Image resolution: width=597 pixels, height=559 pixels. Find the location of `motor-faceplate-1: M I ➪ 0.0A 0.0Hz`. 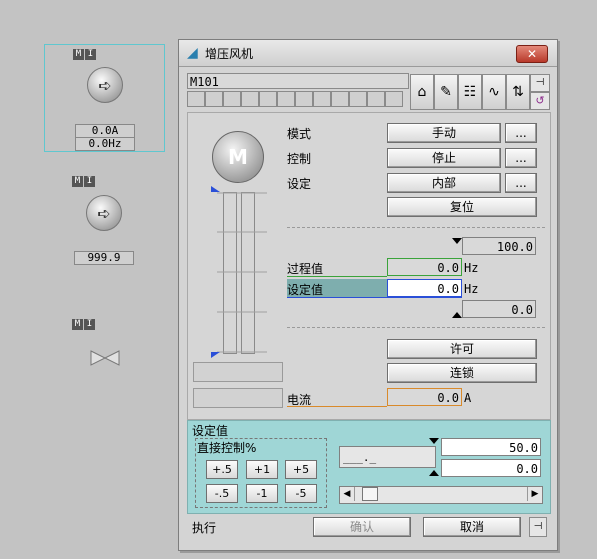

motor-faceplate-1: M I ➪ 0.0A 0.0Hz is located at coordinates (104, 98).